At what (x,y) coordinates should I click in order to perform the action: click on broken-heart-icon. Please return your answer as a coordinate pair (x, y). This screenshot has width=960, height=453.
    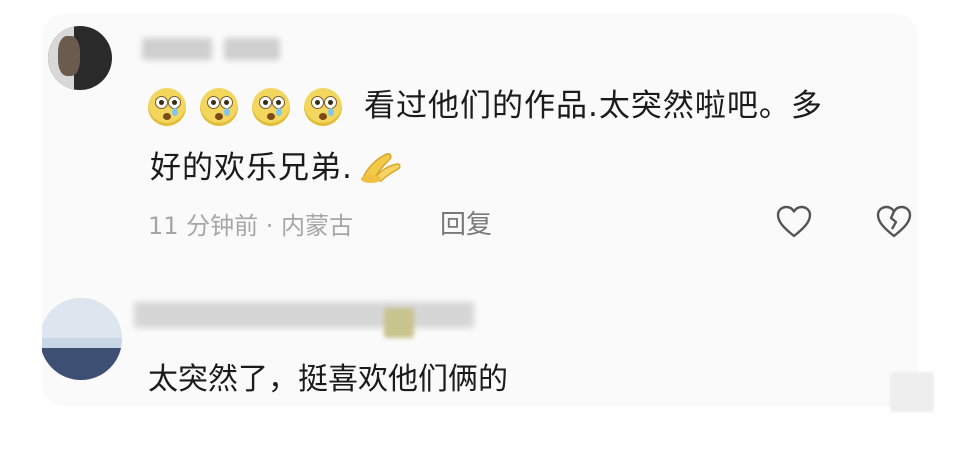
    Looking at the image, I should click on (894, 222).